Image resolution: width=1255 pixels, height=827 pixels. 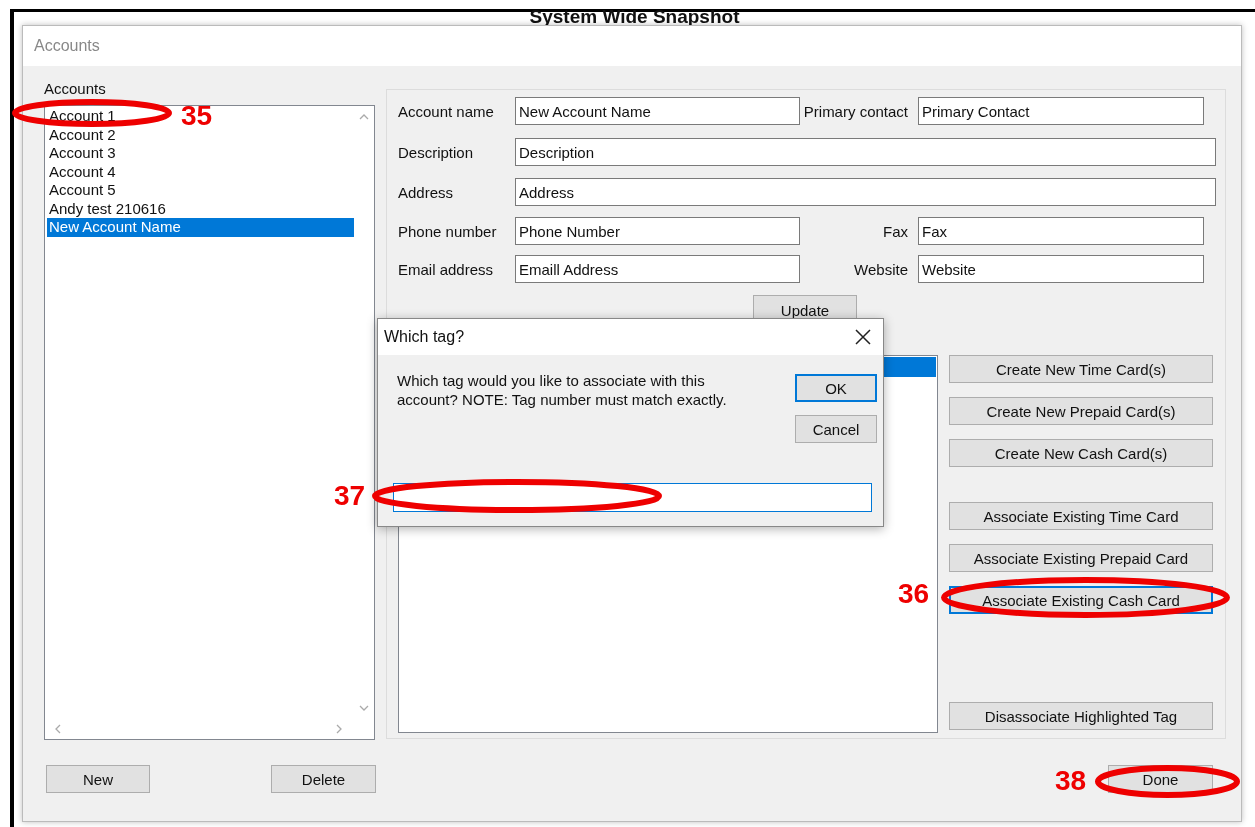 I want to click on text-field: New Account Name, so click(x=657, y=111).